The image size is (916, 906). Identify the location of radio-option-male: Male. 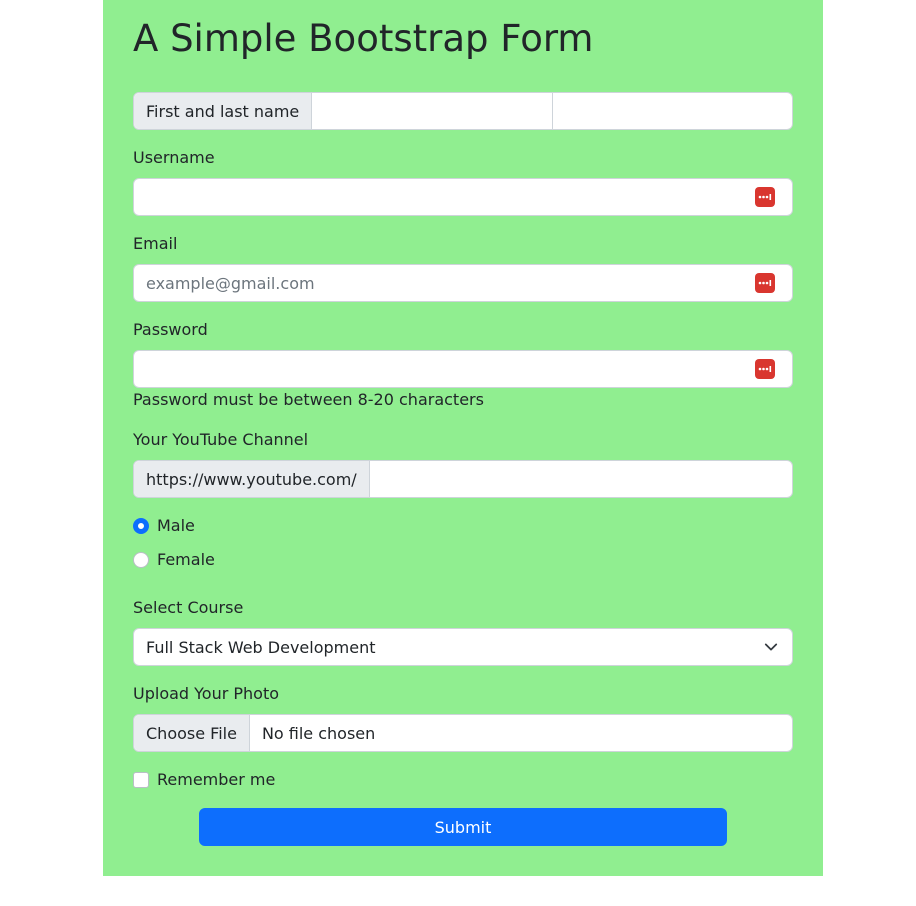
(164, 525).